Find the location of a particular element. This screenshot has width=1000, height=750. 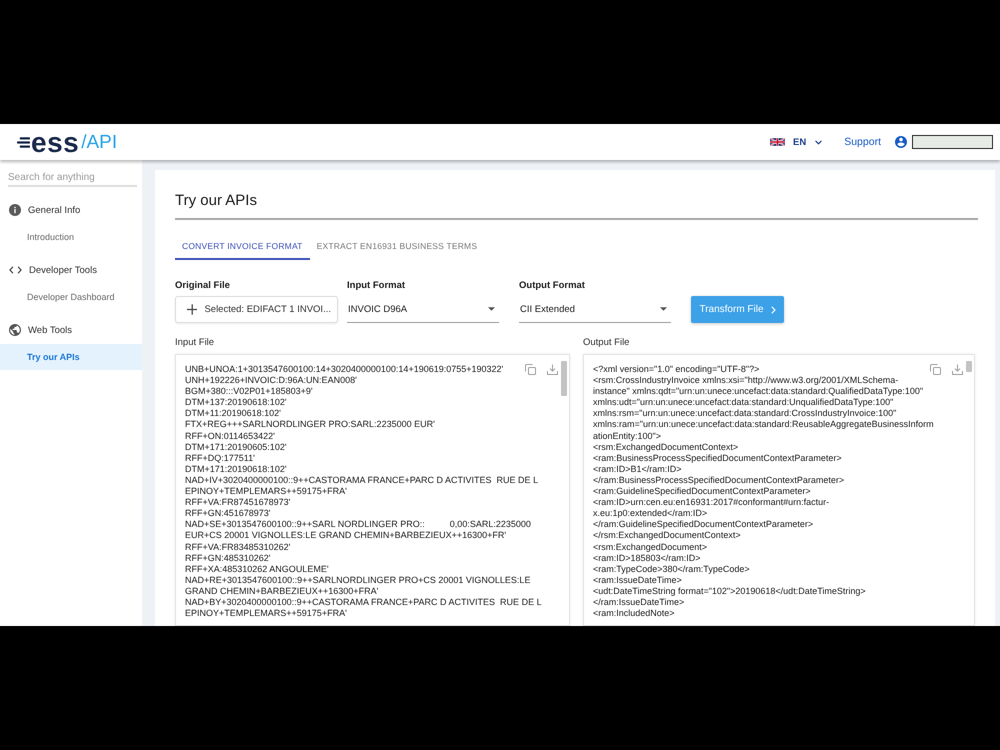

panel-label: Output File is located at coordinates (606, 343).